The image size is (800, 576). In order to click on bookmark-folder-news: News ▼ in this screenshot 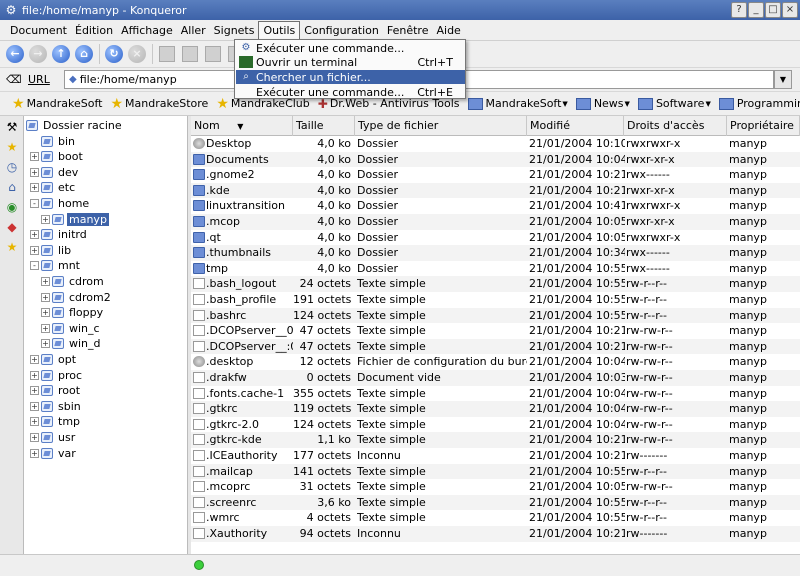, I will do `click(602, 103)`.